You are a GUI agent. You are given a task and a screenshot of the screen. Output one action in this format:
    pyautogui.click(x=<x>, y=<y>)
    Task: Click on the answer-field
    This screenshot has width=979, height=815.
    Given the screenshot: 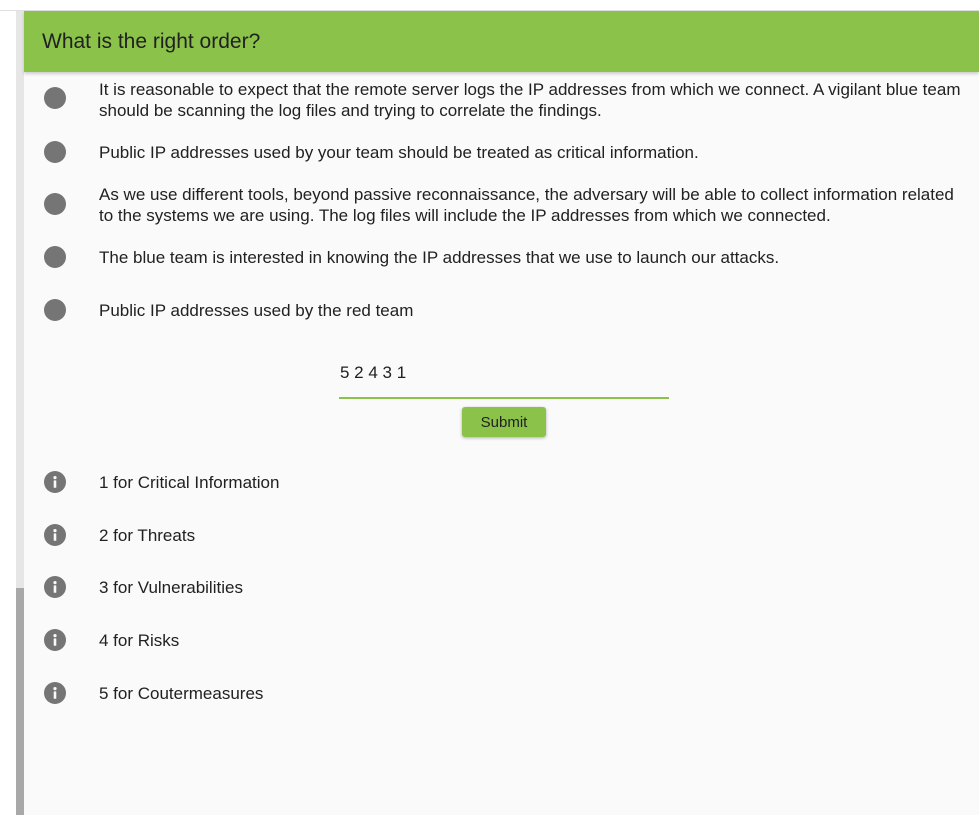 What is the action you would take?
    pyautogui.click(x=504, y=375)
    